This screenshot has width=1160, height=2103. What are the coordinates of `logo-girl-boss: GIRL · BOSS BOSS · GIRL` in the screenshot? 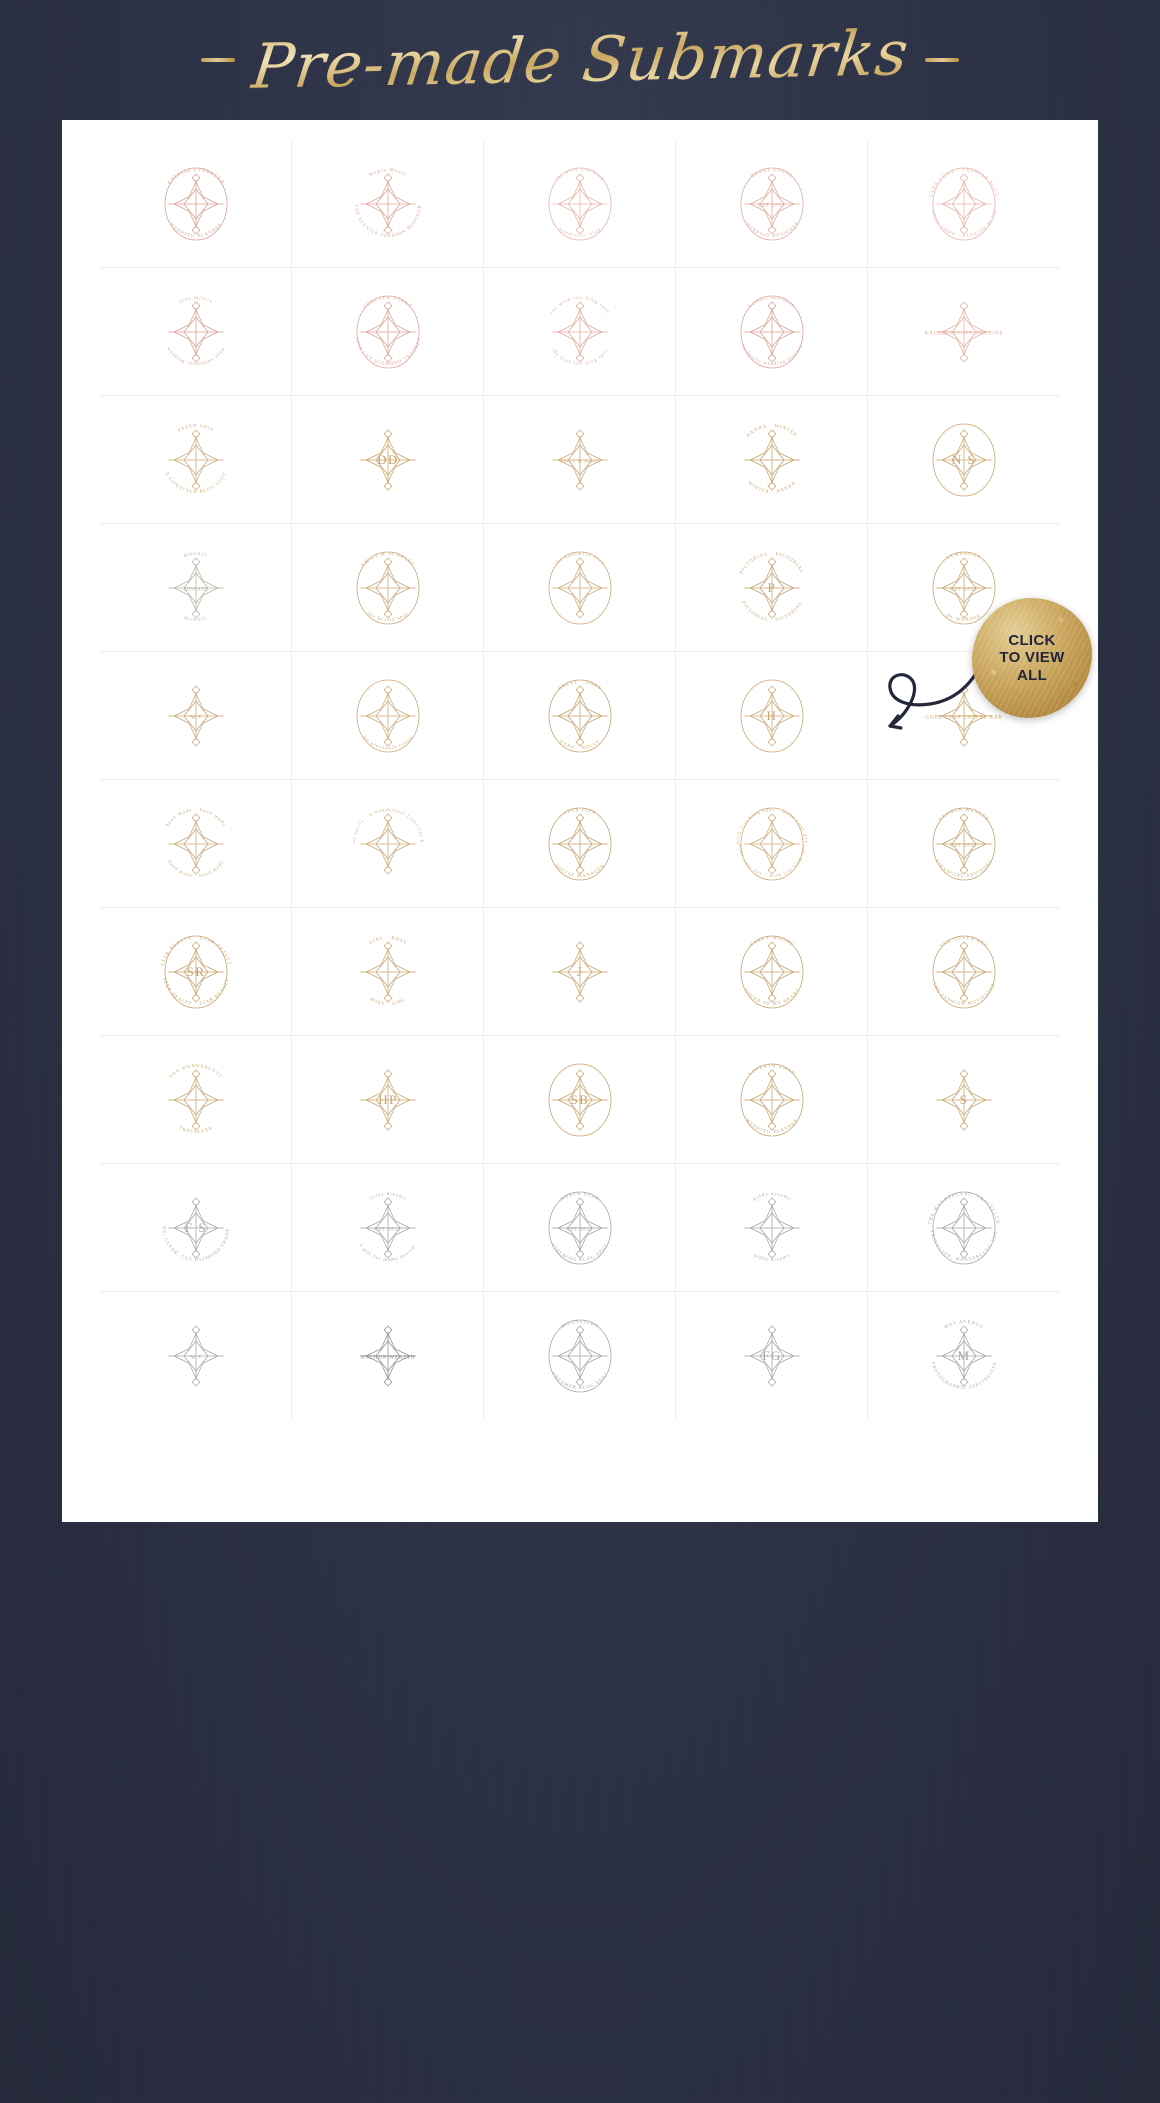 It's located at (387, 970).